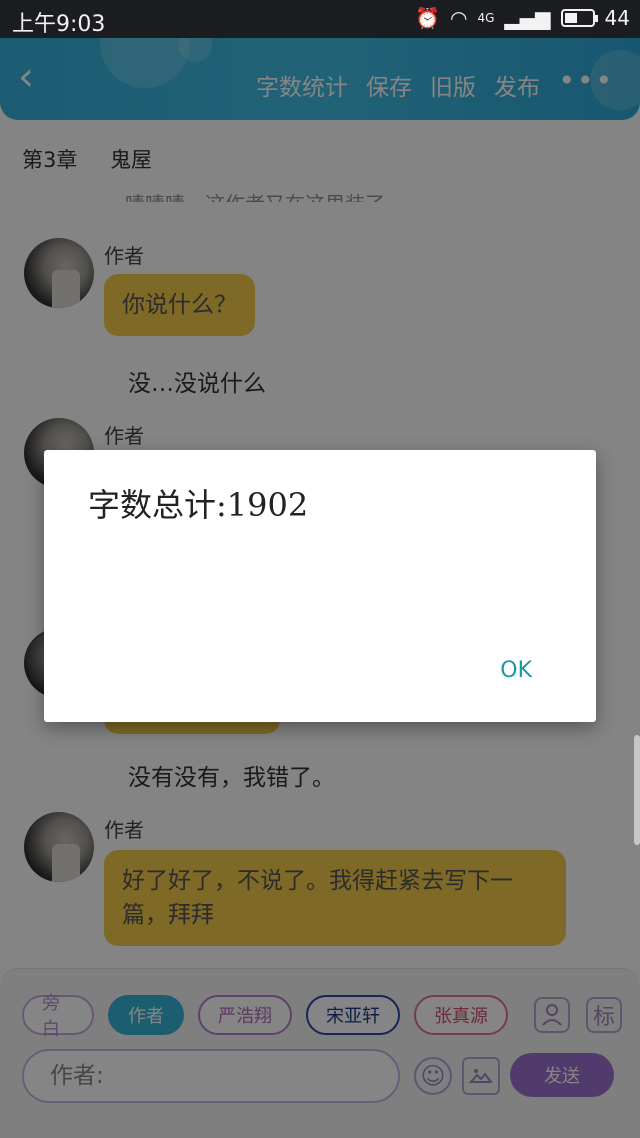 The image size is (640, 1138). What do you see at coordinates (320, 19) in the screenshot?
I see `status-bar: 上午9:03 ⏰ ◠ 4G ▂▄▆ 44` at bounding box center [320, 19].